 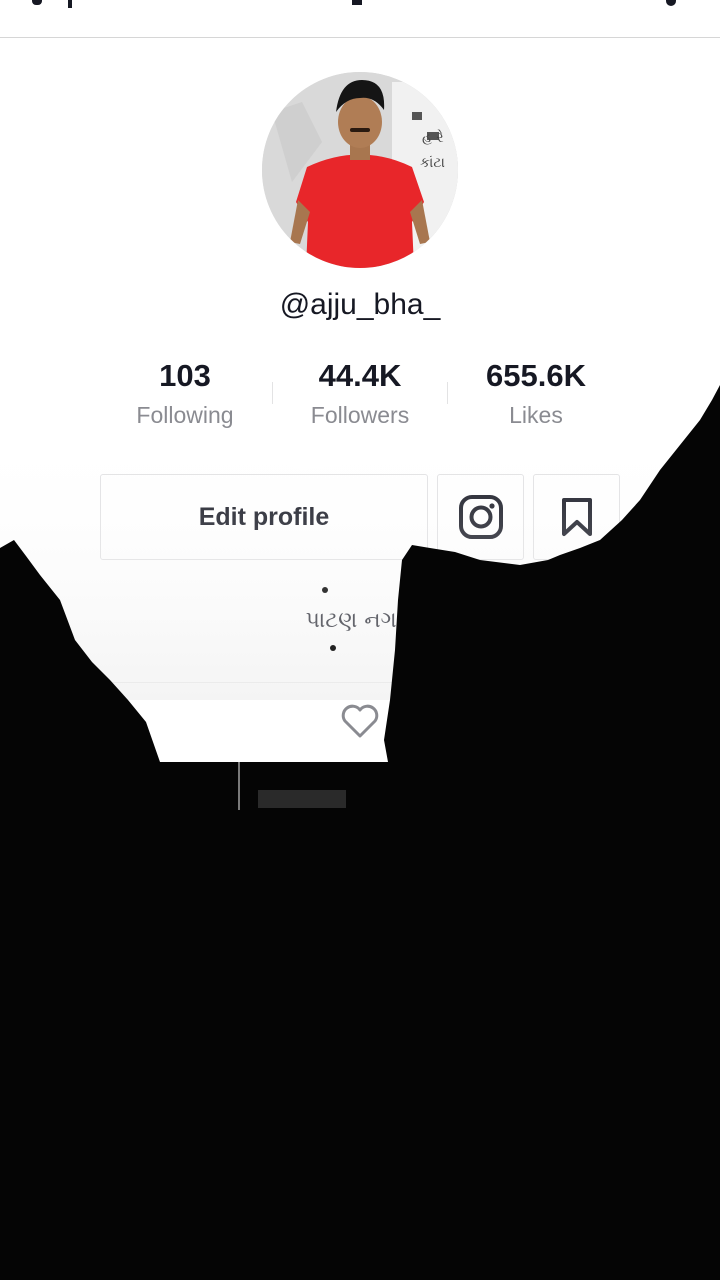 What do you see at coordinates (360, 19) in the screenshot?
I see `top-navigation-bar` at bounding box center [360, 19].